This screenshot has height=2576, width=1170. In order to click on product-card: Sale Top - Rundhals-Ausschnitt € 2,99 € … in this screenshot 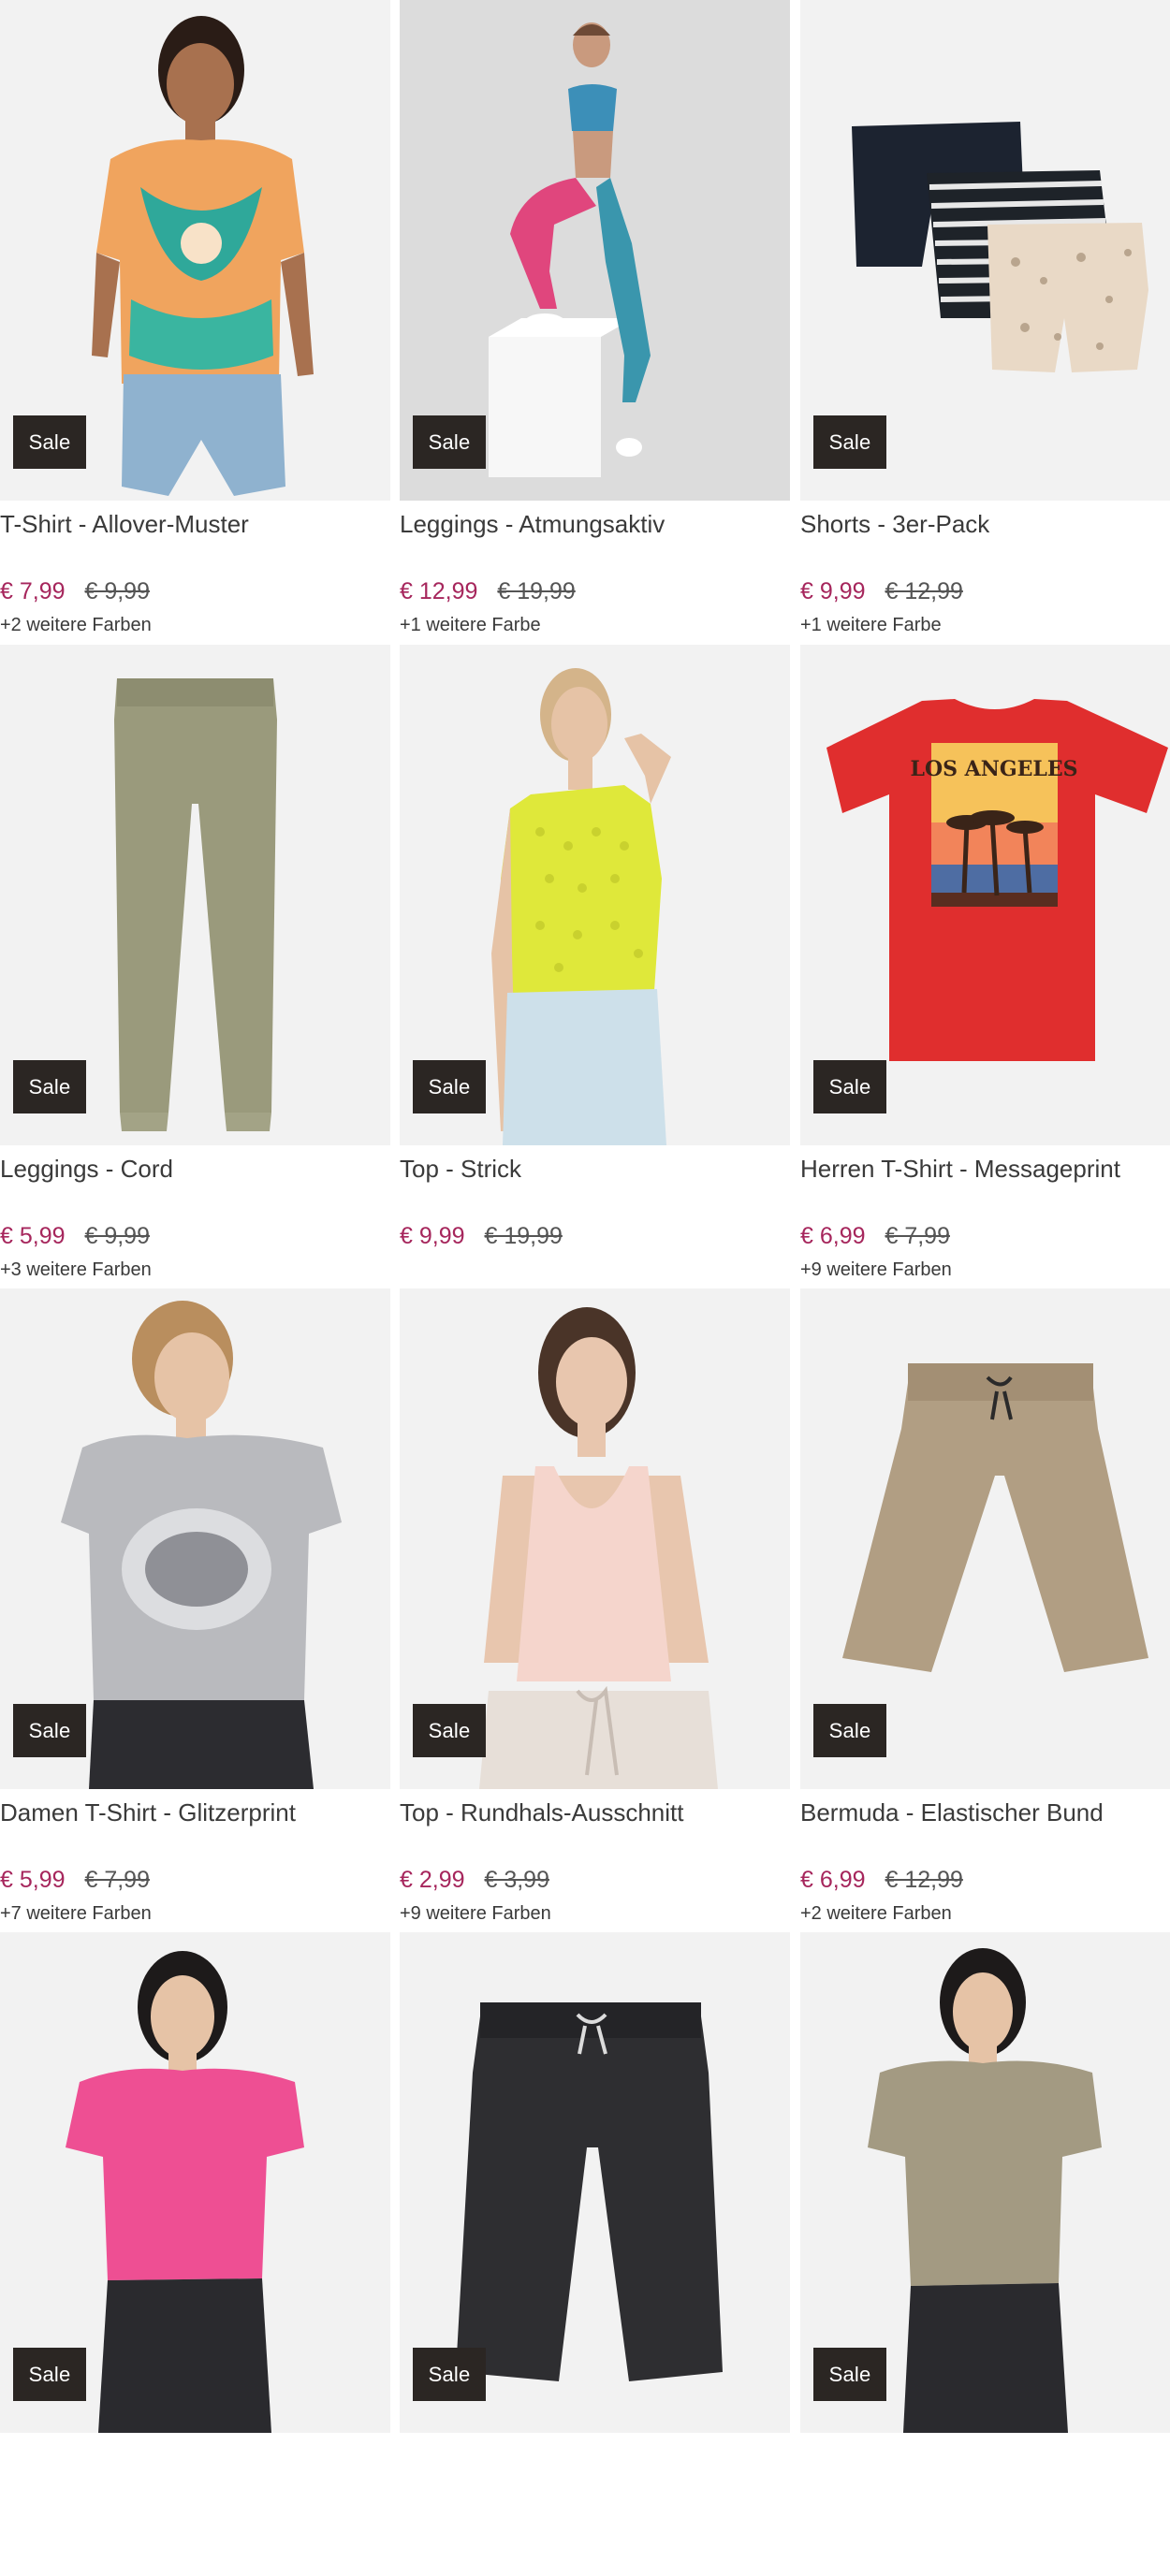, I will do `click(595, 1610)`.